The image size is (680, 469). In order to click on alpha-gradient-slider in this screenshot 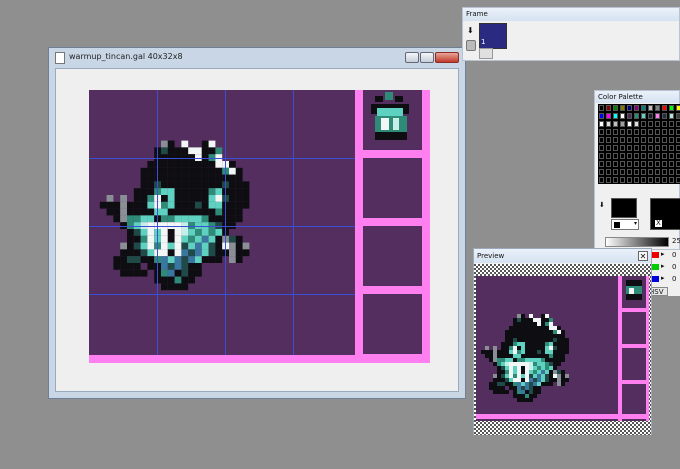, I will do `click(637, 242)`.